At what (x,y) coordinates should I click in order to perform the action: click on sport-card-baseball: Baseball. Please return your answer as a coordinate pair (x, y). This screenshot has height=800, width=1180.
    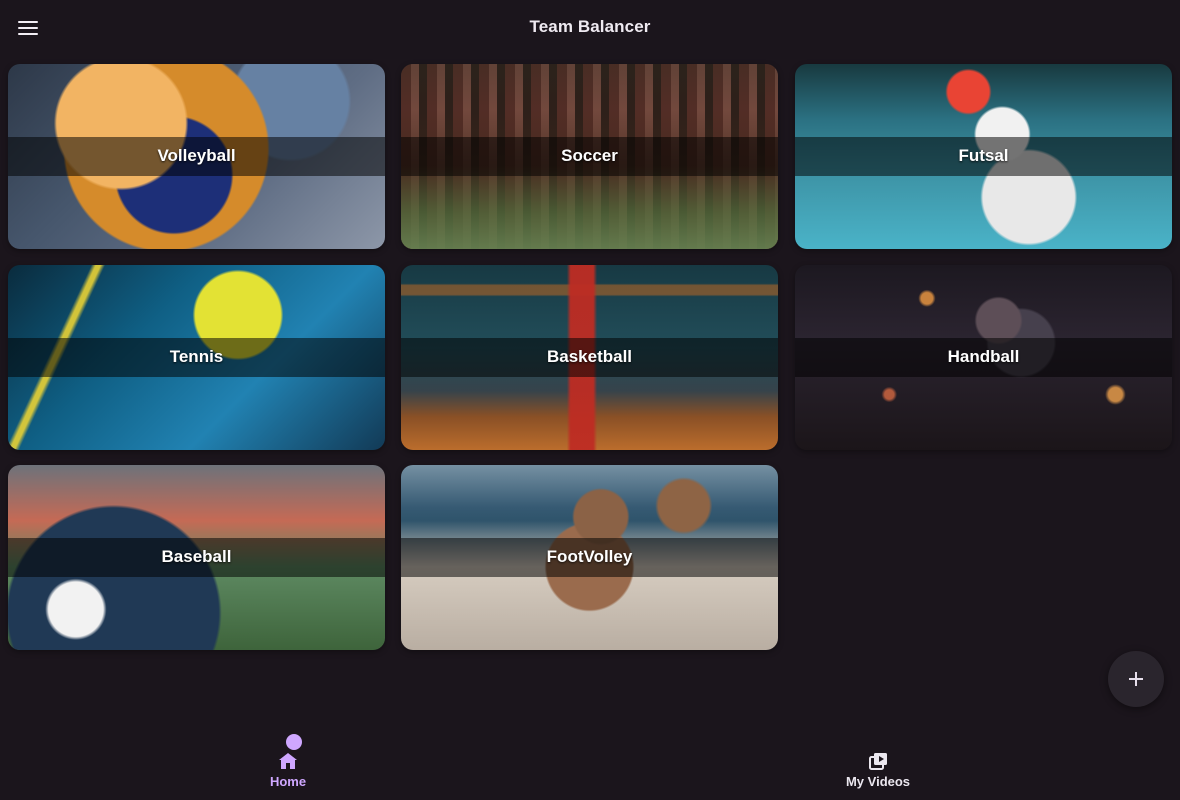
    Looking at the image, I should click on (196, 557).